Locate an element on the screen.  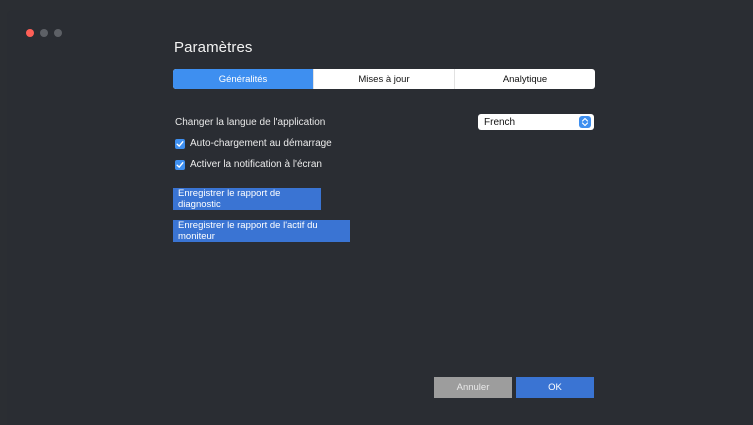
osd-notification-option: Activer la notification à l'écran is located at coordinates (248, 164).